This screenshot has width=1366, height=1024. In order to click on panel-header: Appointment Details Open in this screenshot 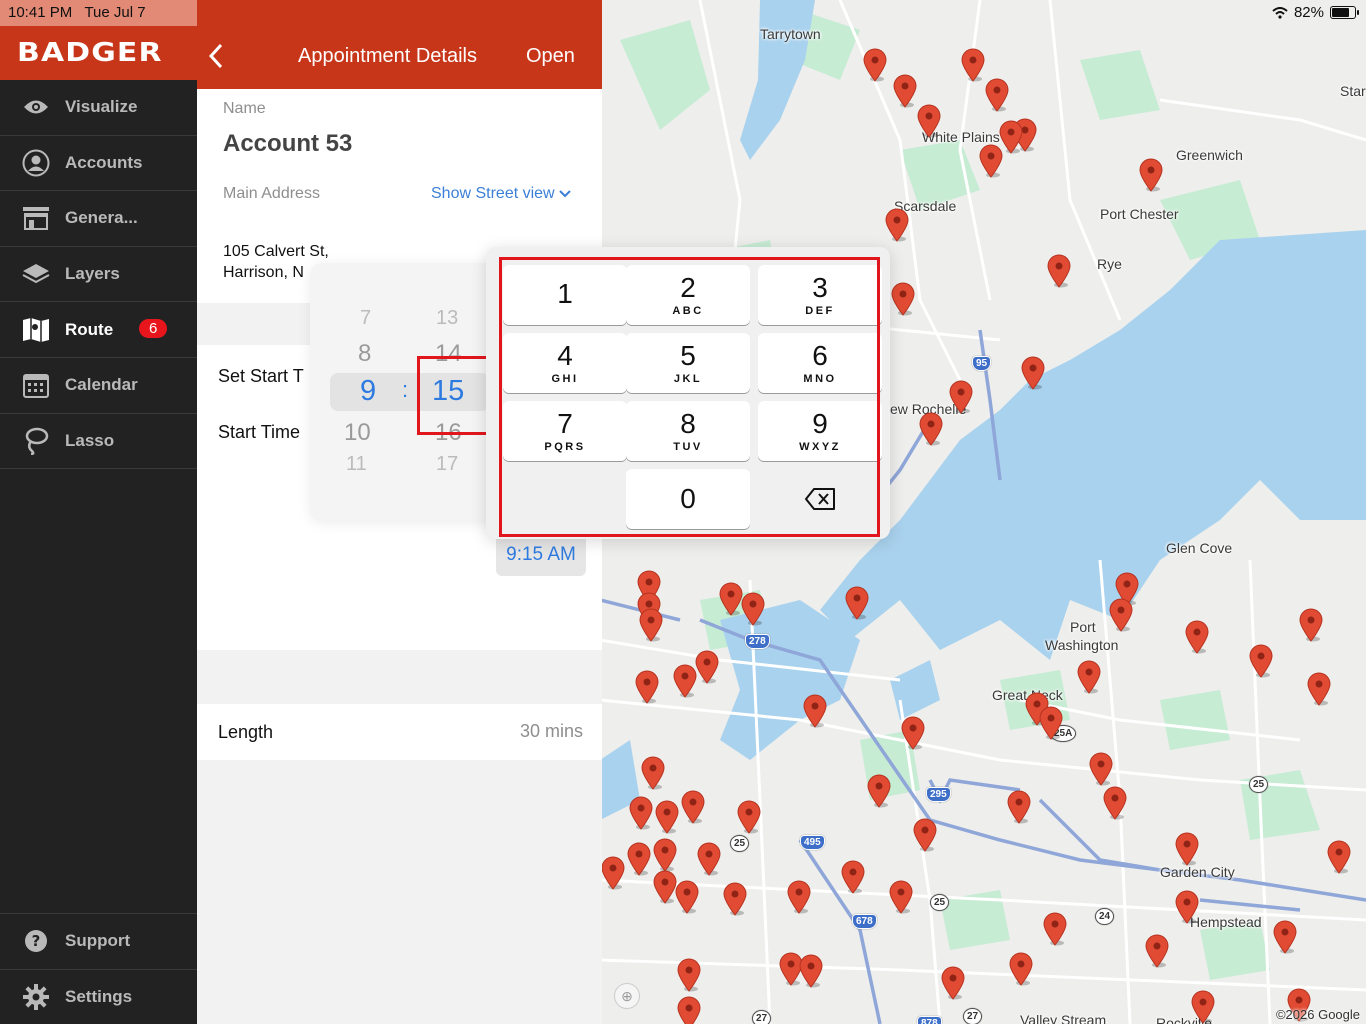, I will do `click(399, 44)`.